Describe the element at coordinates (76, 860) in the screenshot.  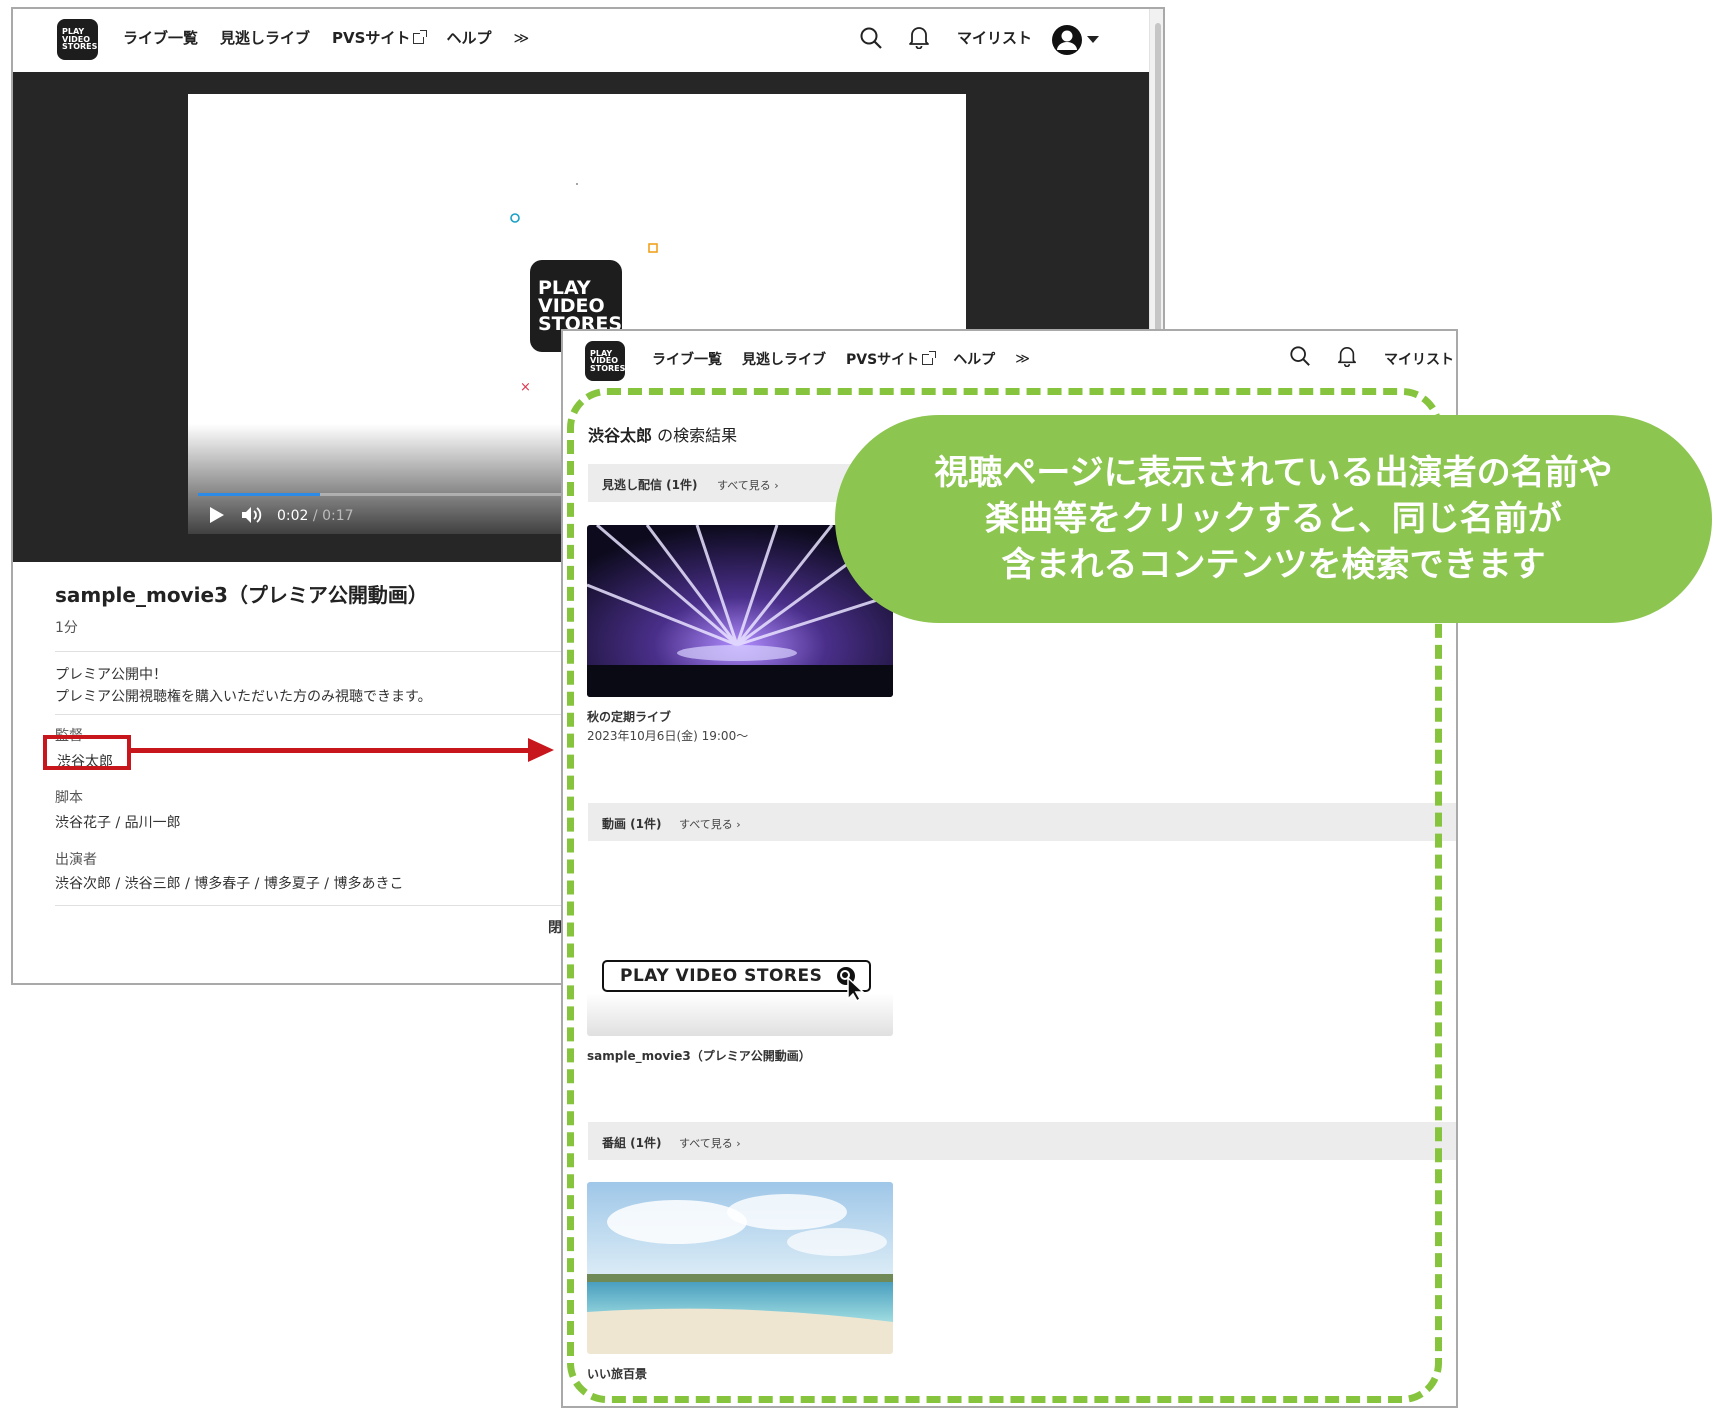
I see `credit-label-cast: 出演者` at that location.